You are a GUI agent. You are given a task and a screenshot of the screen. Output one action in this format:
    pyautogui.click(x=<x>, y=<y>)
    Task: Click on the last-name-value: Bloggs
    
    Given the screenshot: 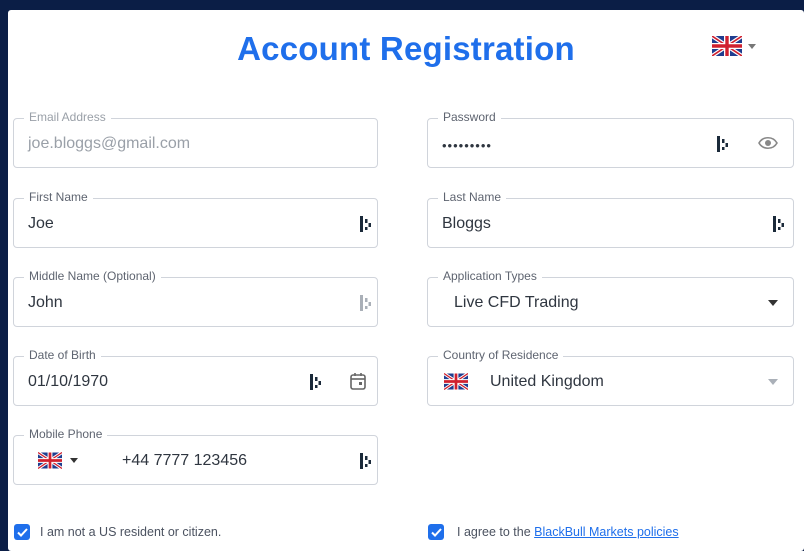 What is the action you would take?
    pyautogui.click(x=466, y=223)
    